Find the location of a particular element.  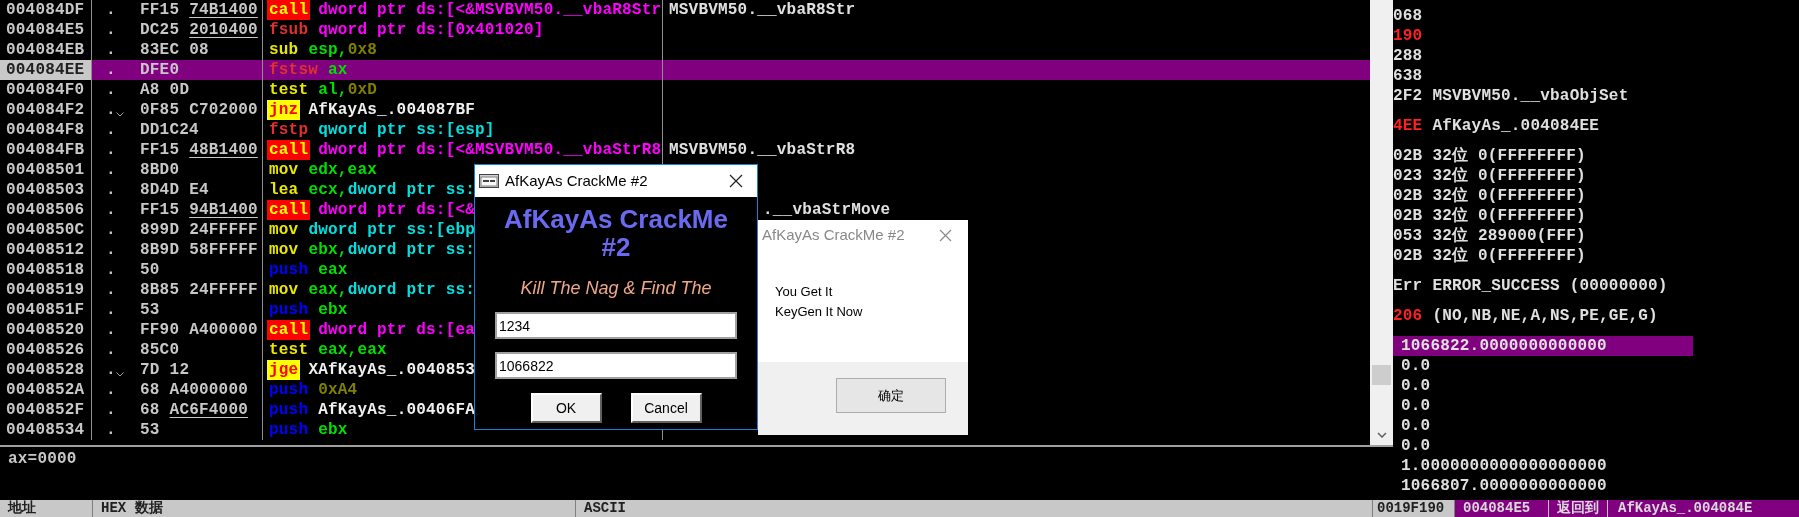

register-detail: MSVBVM50.__vbaObjSet is located at coordinates (1530, 96).